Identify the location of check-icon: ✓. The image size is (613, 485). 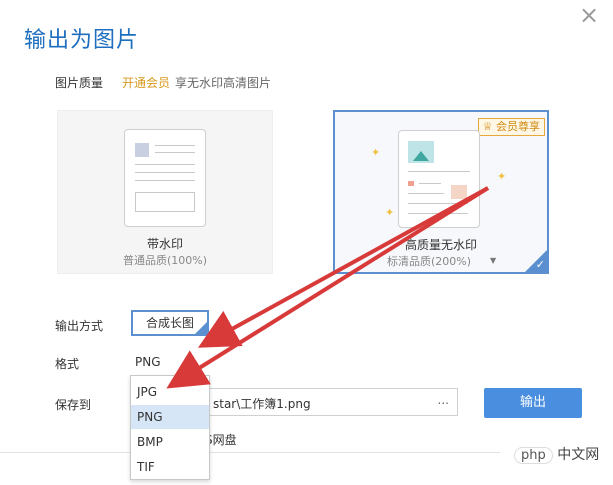
(540, 264).